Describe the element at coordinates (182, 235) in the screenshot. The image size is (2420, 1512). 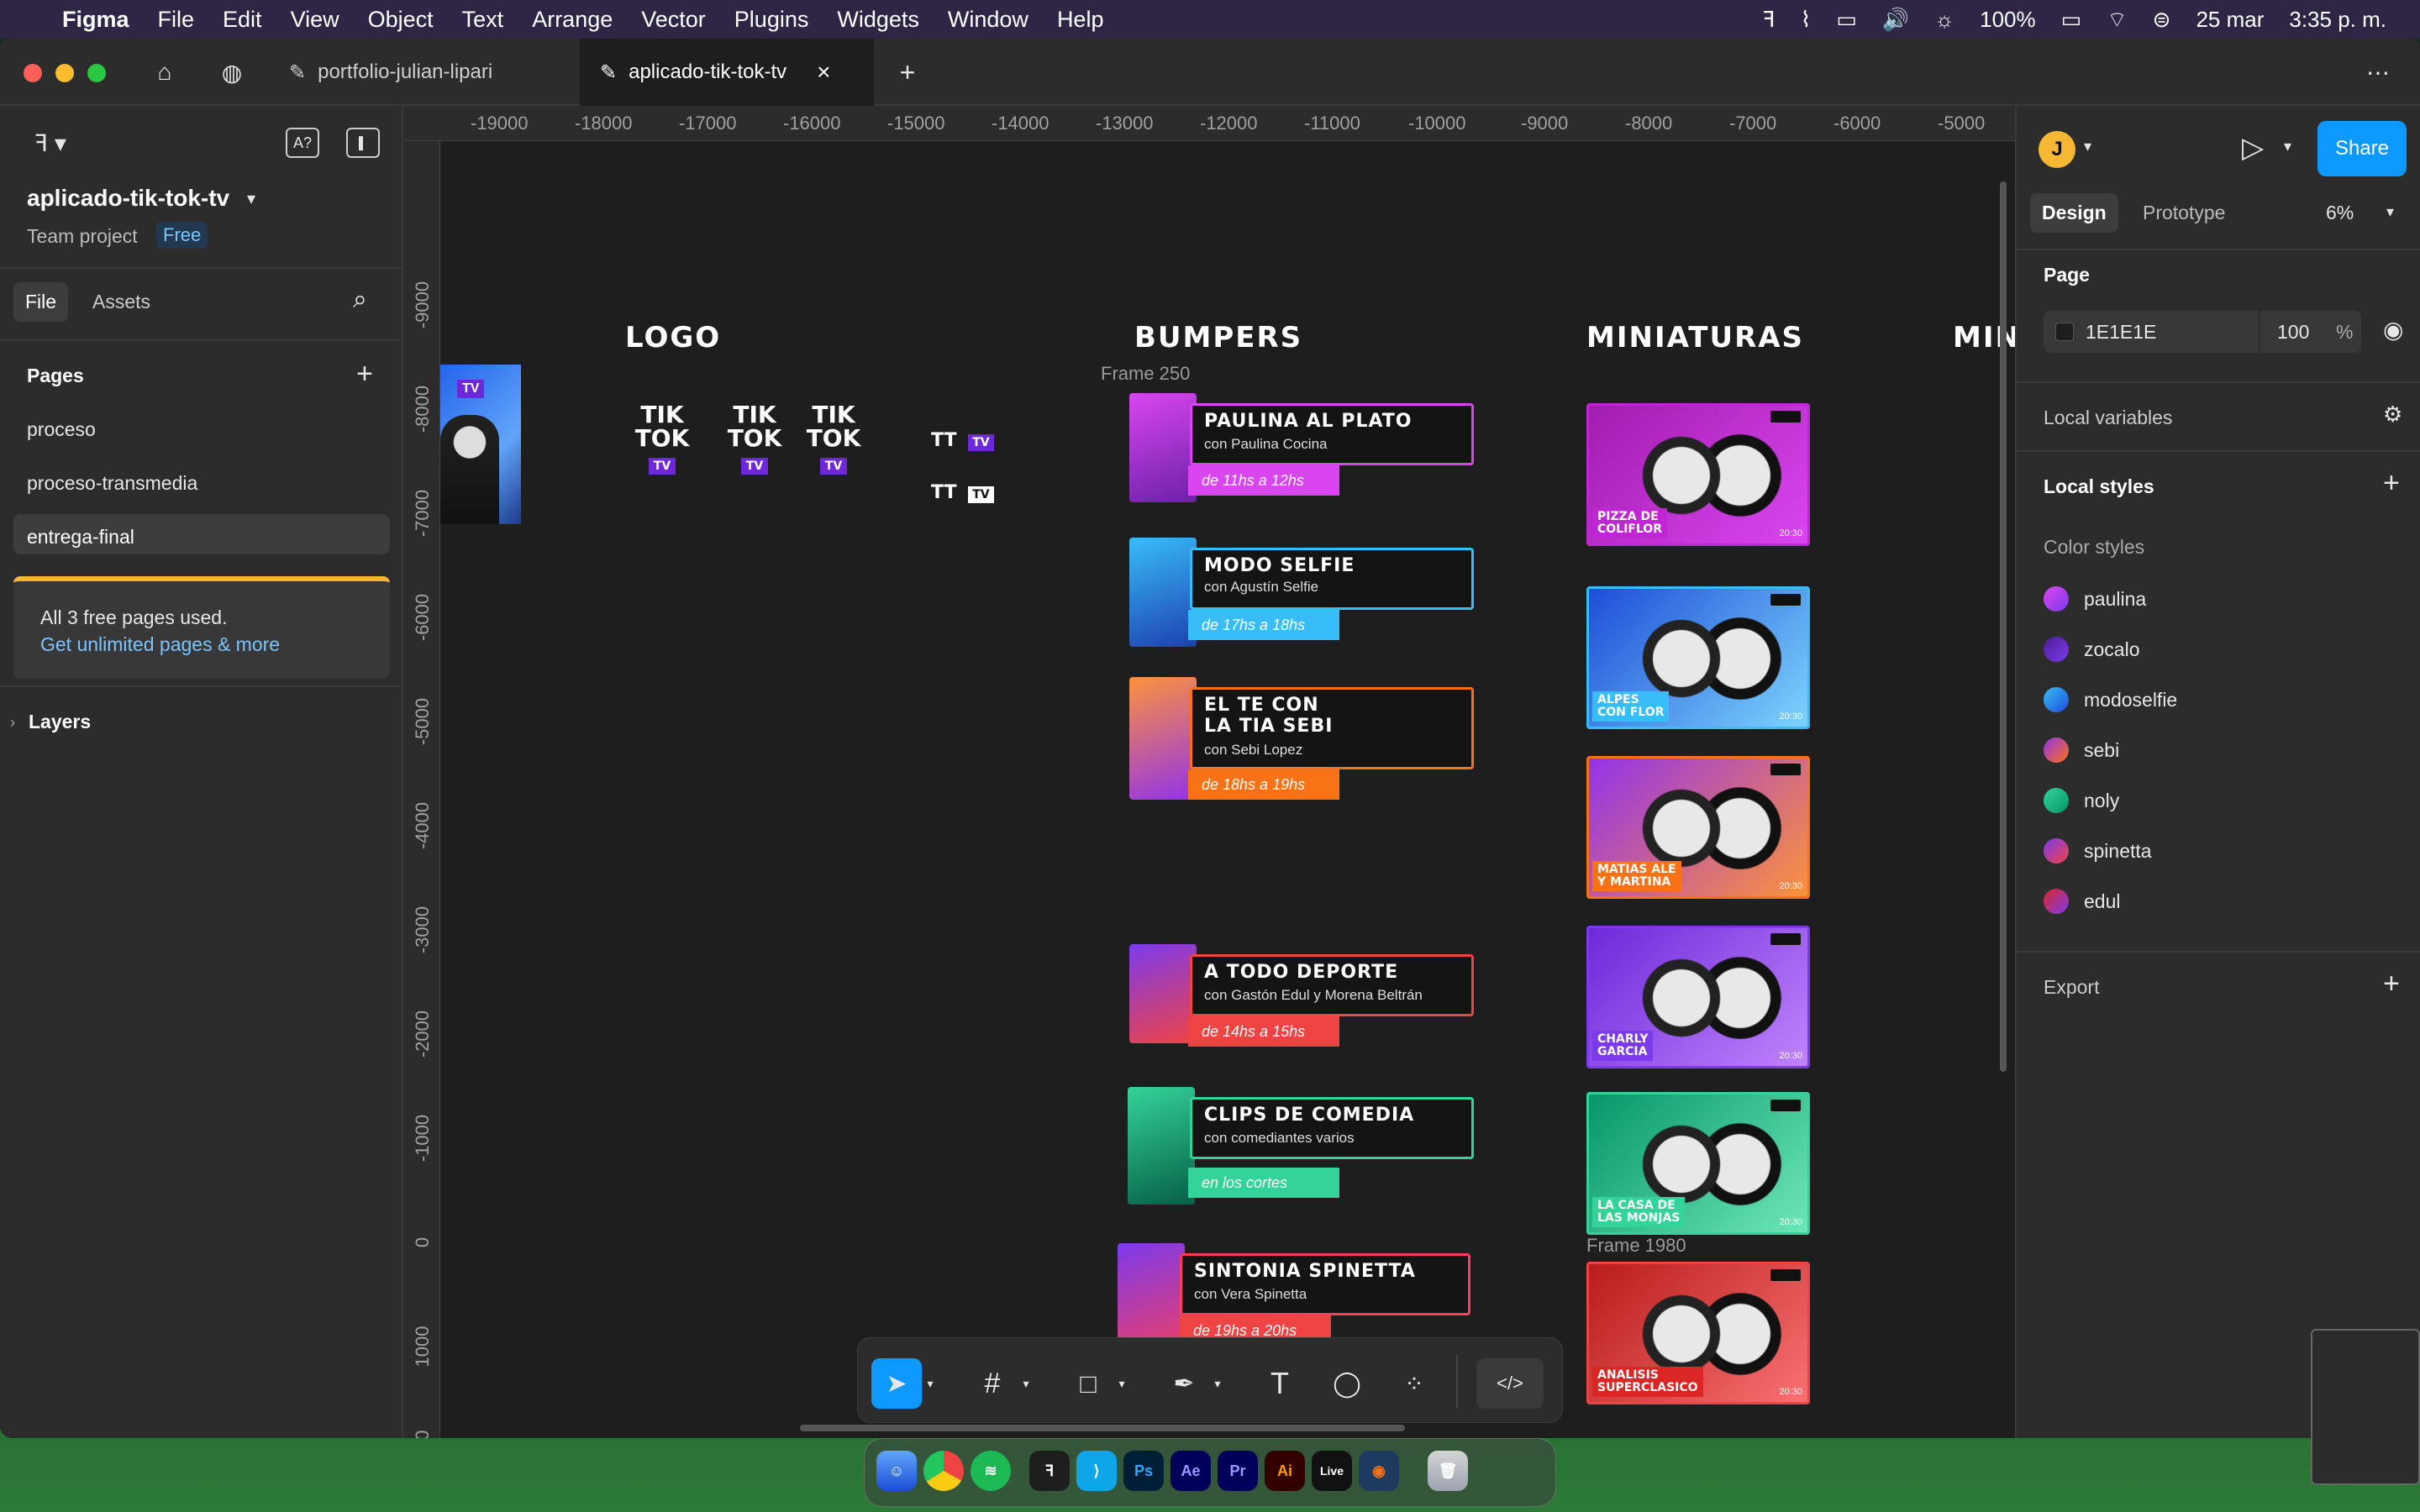
I see `plan-badge: Free` at that location.